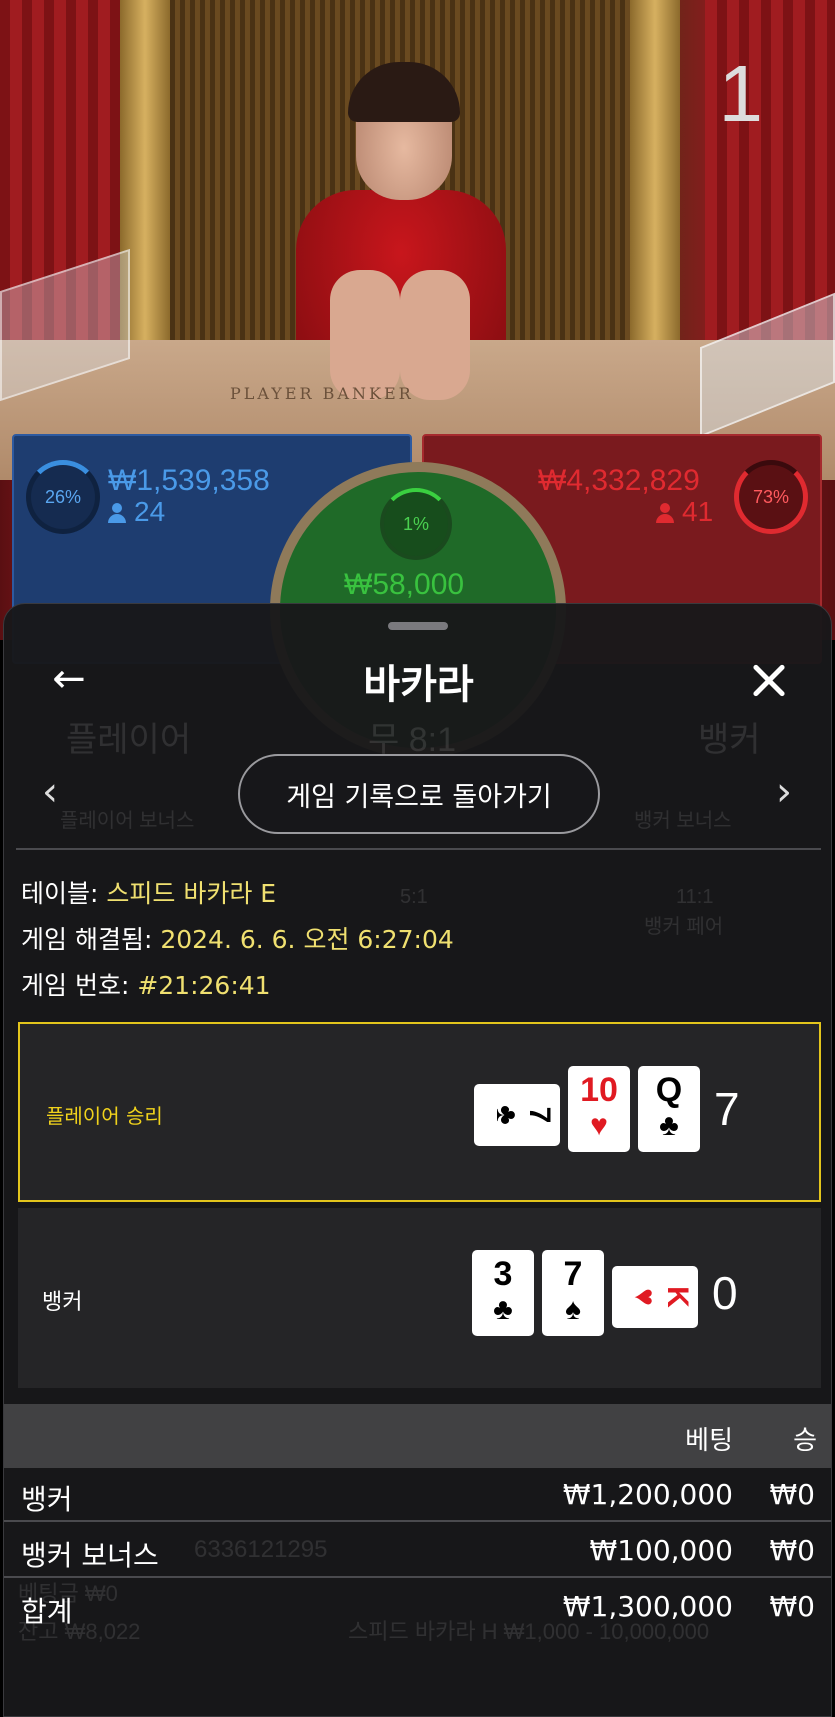 The height and width of the screenshot is (1717, 835). Describe the element at coordinates (695, 897) in the screenshot. I see `bg-pair-odds: 11:1` at that location.